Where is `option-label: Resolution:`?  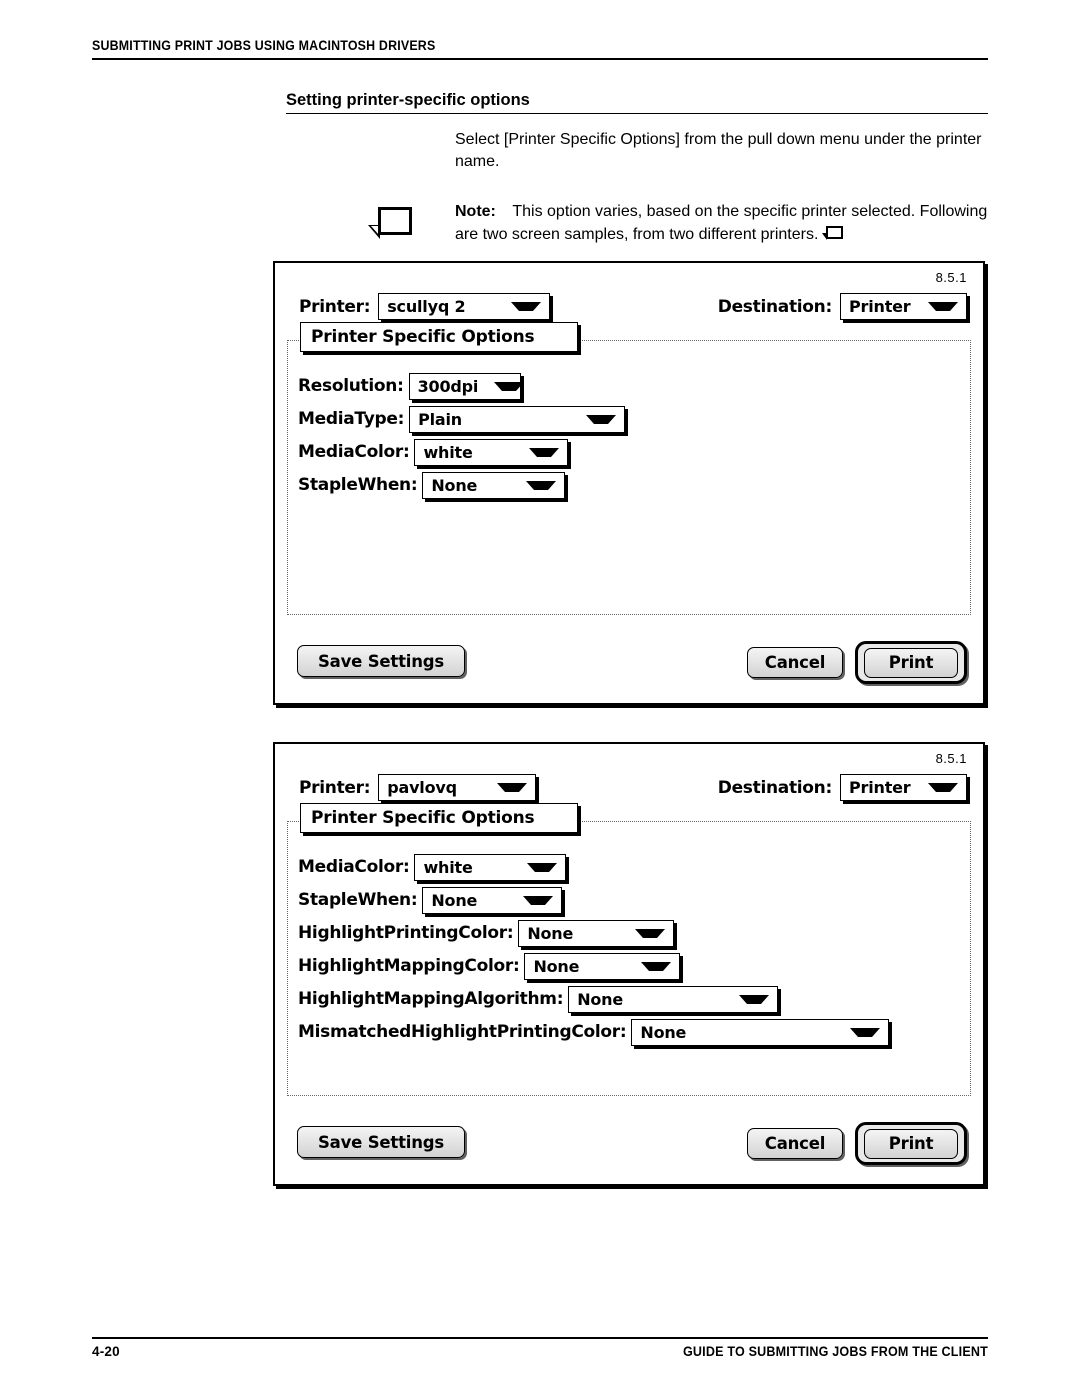
option-label: Resolution: is located at coordinates (351, 386).